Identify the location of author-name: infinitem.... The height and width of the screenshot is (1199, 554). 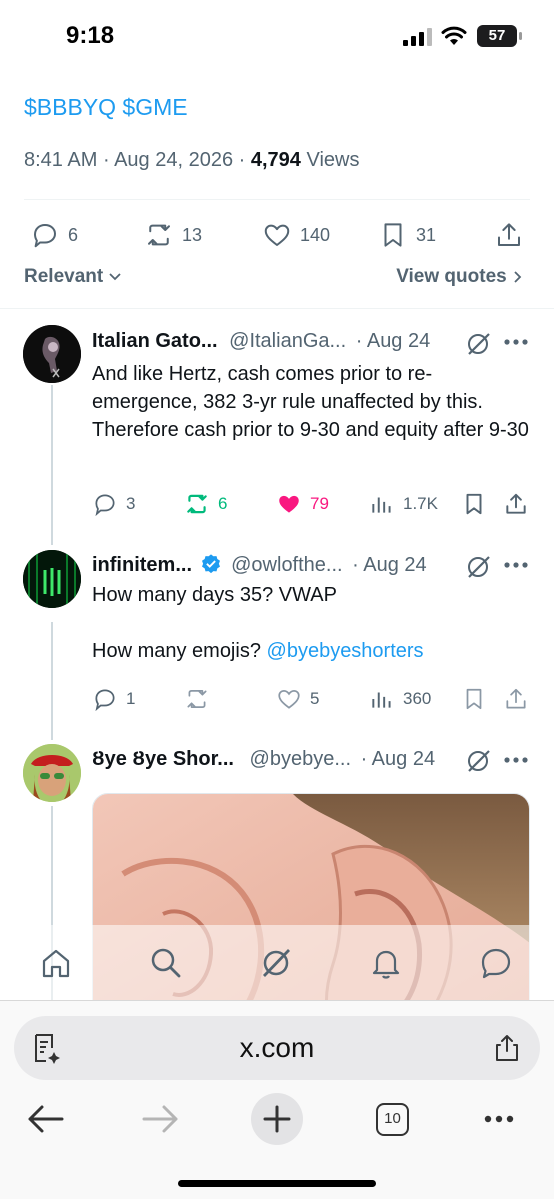
(142, 565).